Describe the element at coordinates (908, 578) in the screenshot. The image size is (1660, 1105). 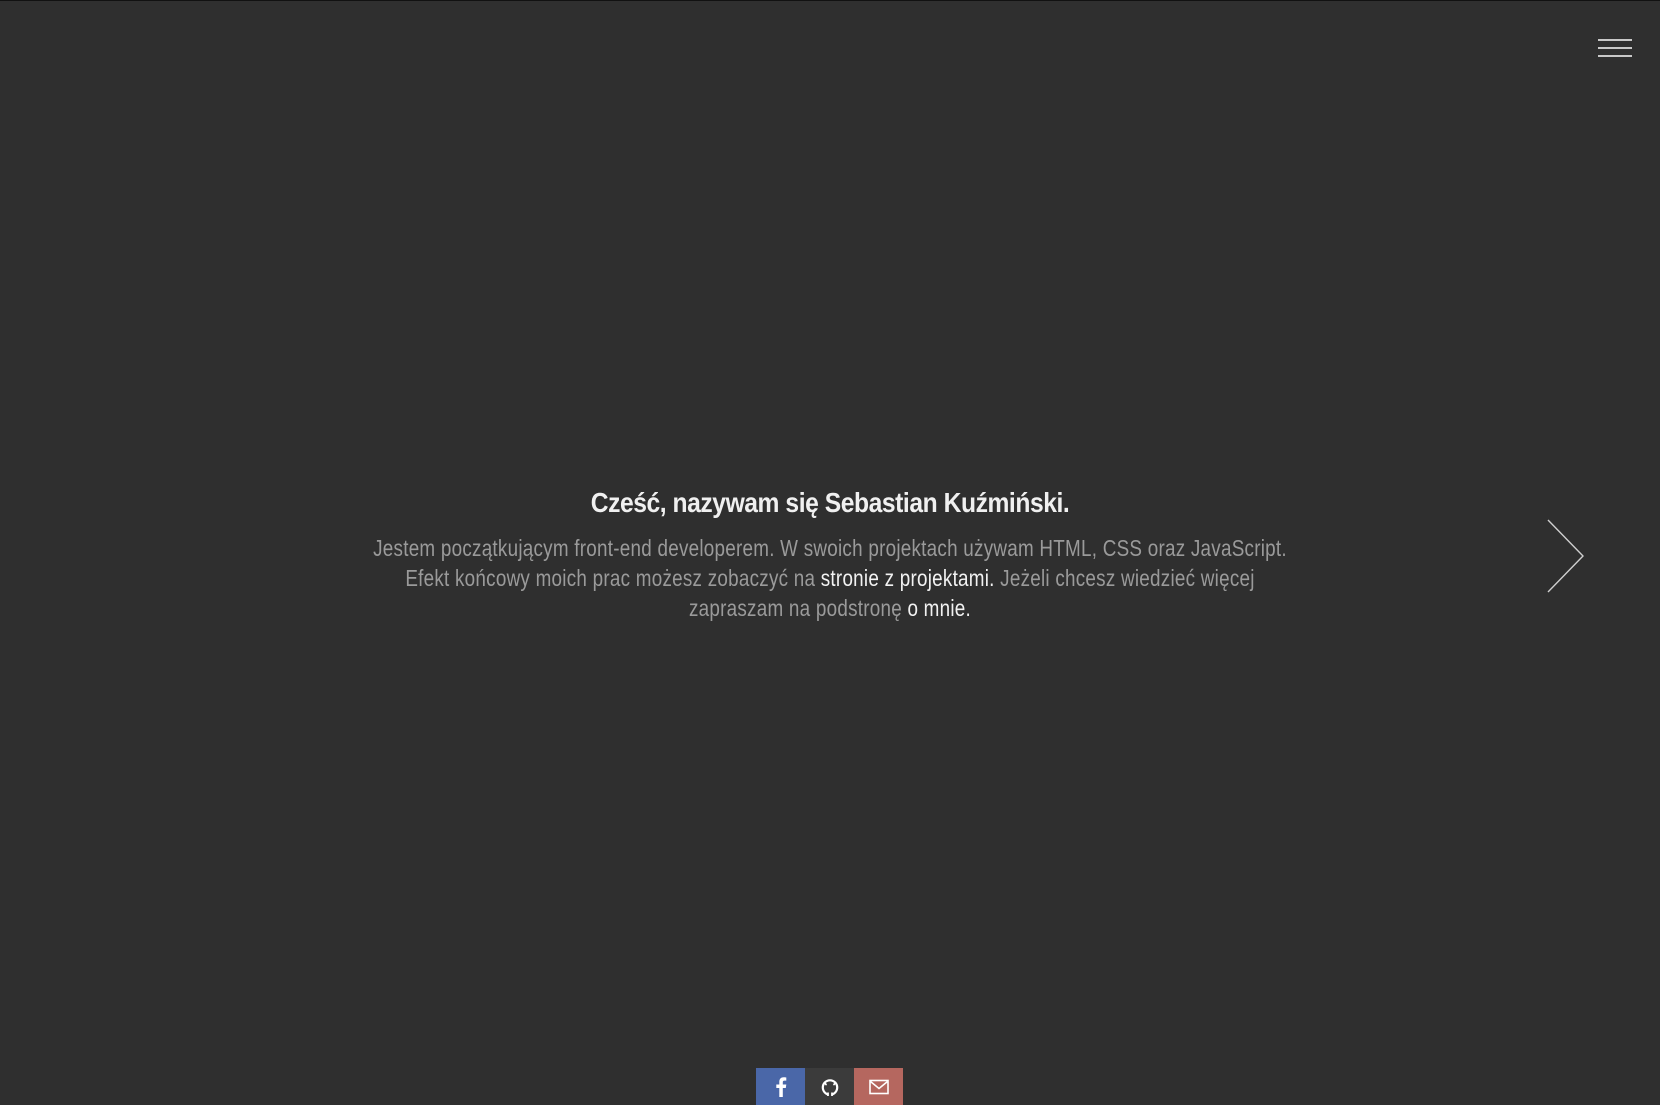
I see `projects-link: stronie z projektami.` at that location.